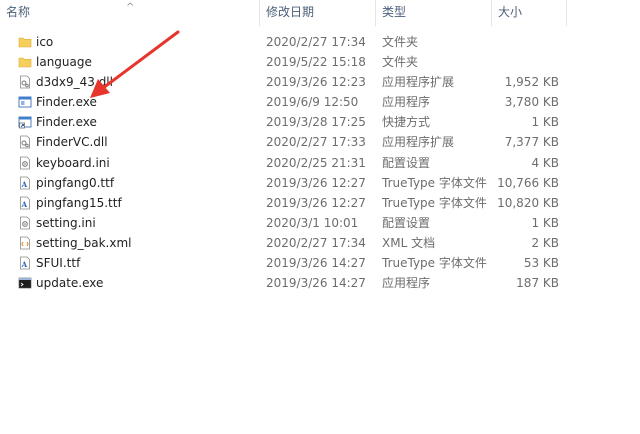 The width and height of the screenshot is (640, 434). Describe the element at coordinates (528, 182) in the screenshot. I see `file-size: 10,766 KB` at that location.